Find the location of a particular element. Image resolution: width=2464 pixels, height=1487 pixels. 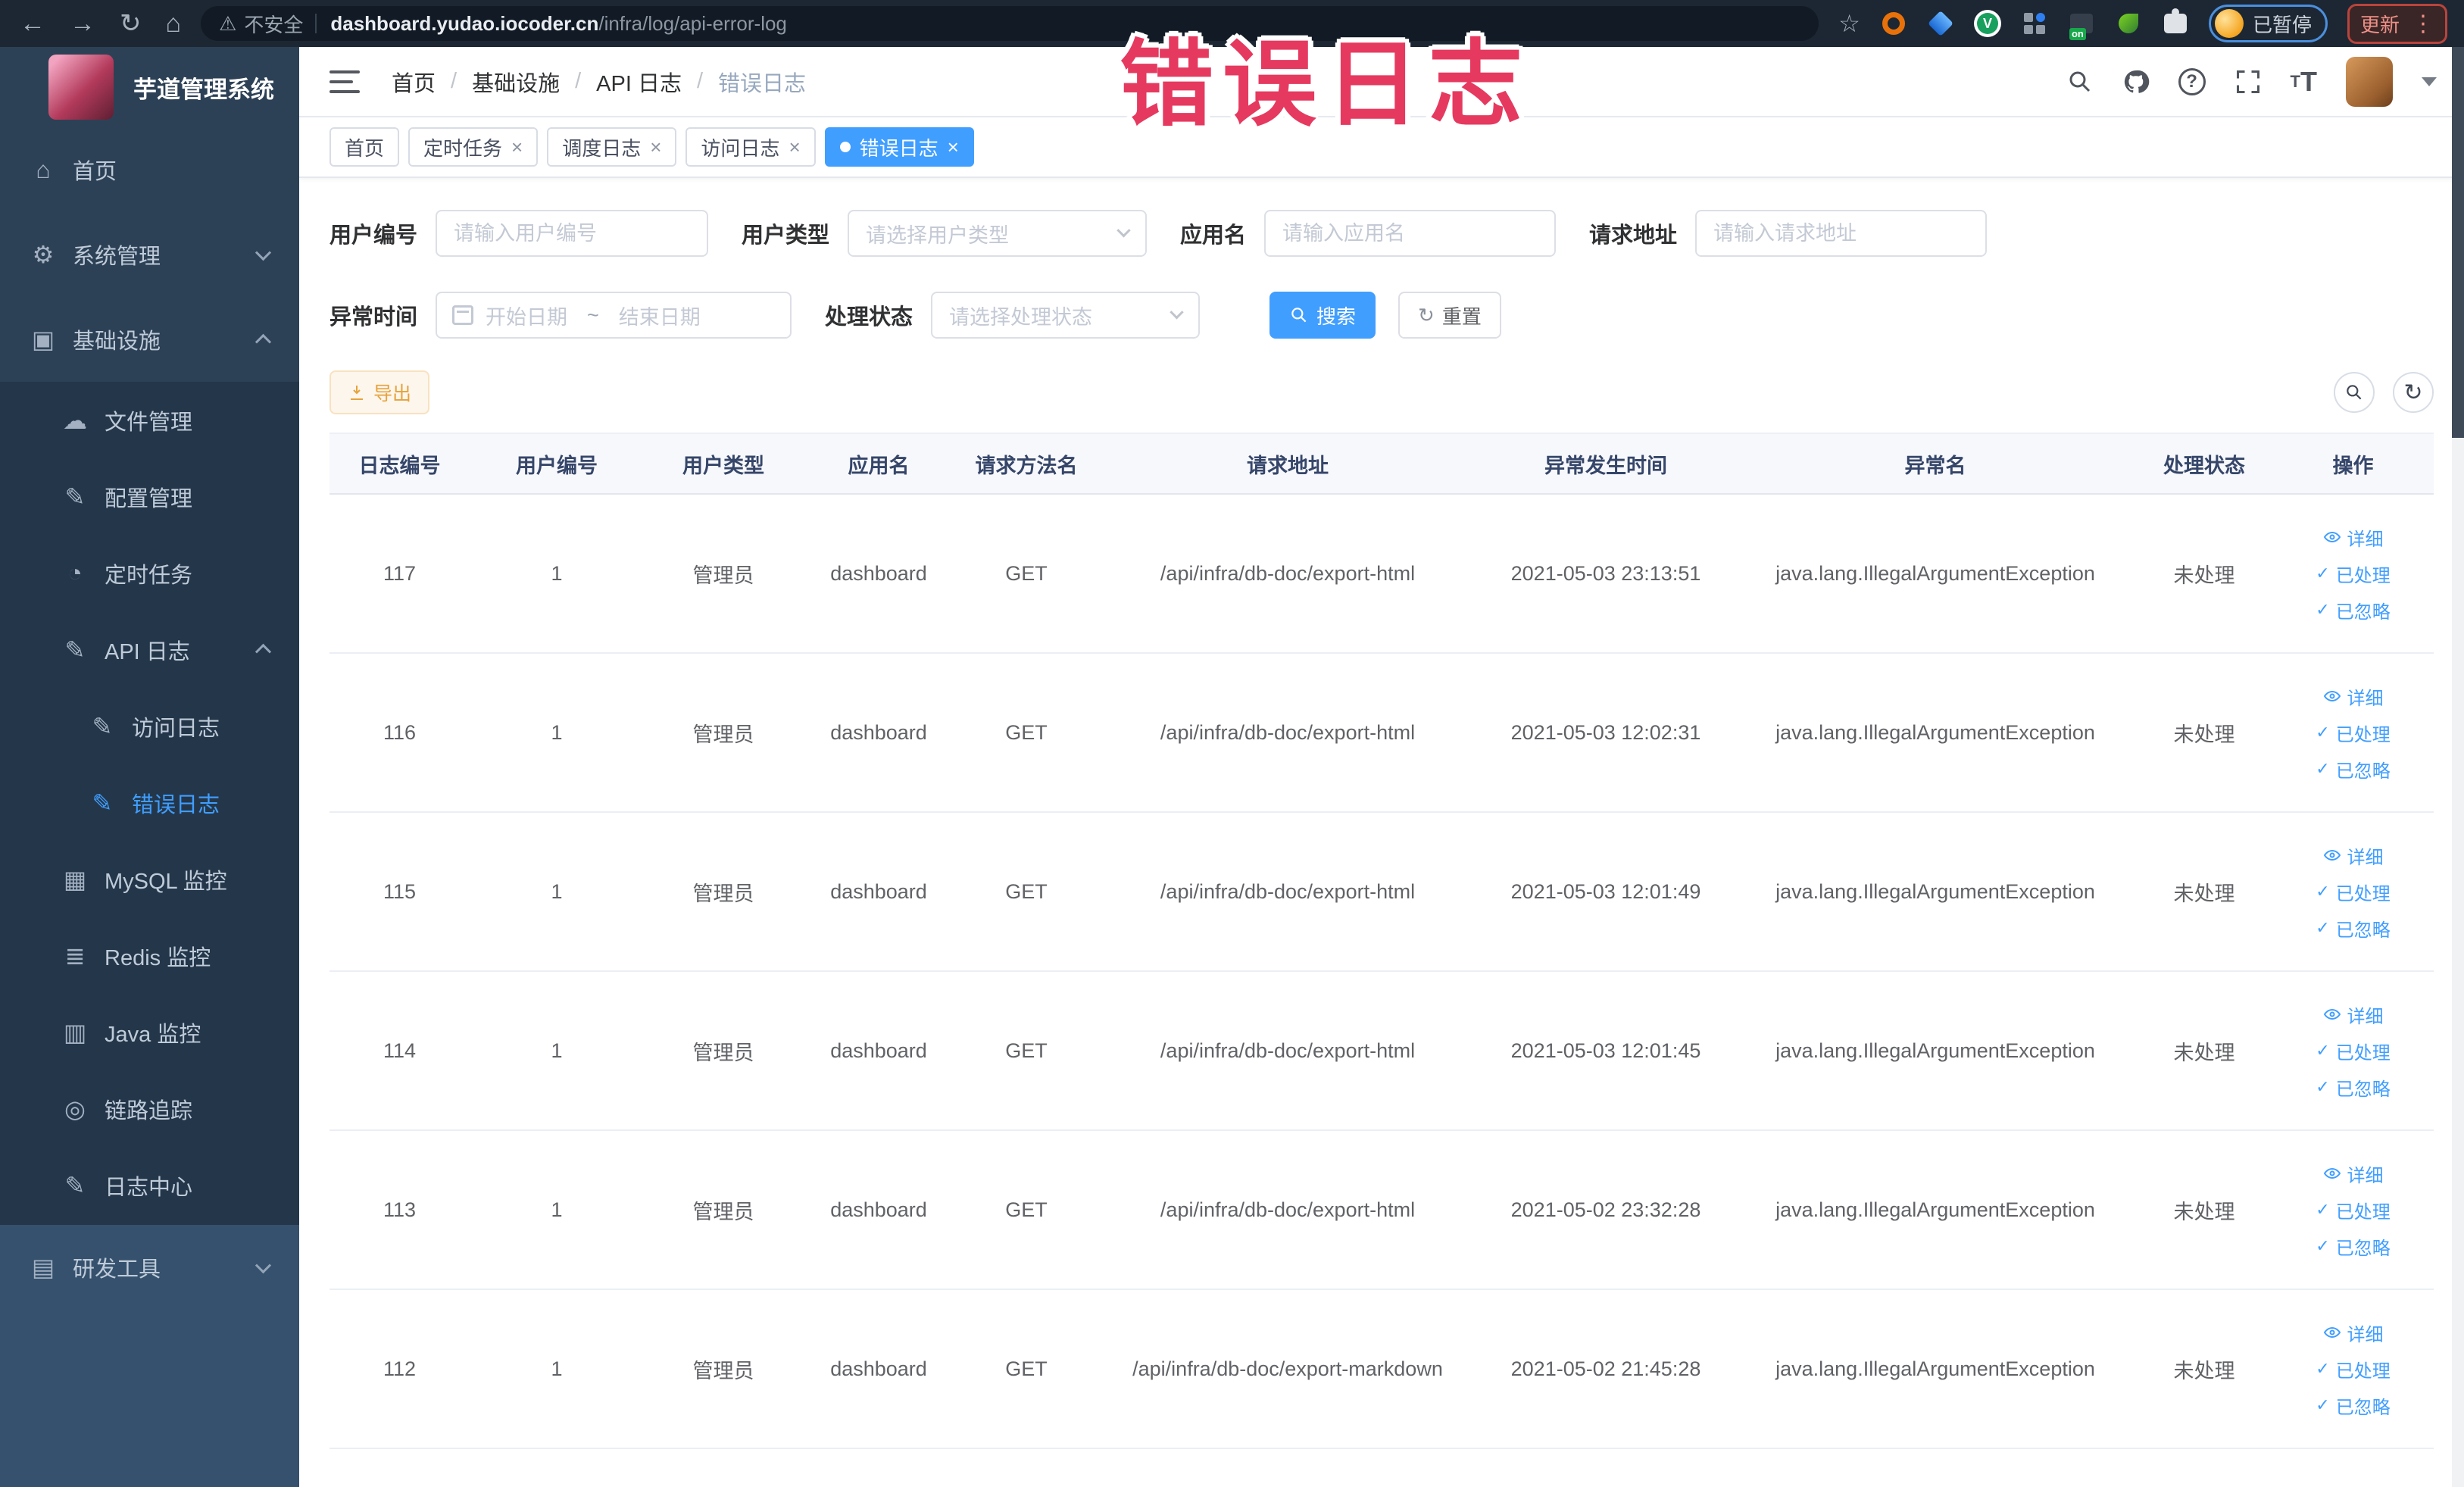

paused-extension-badge: 已暂停 is located at coordinates (2268, 23).